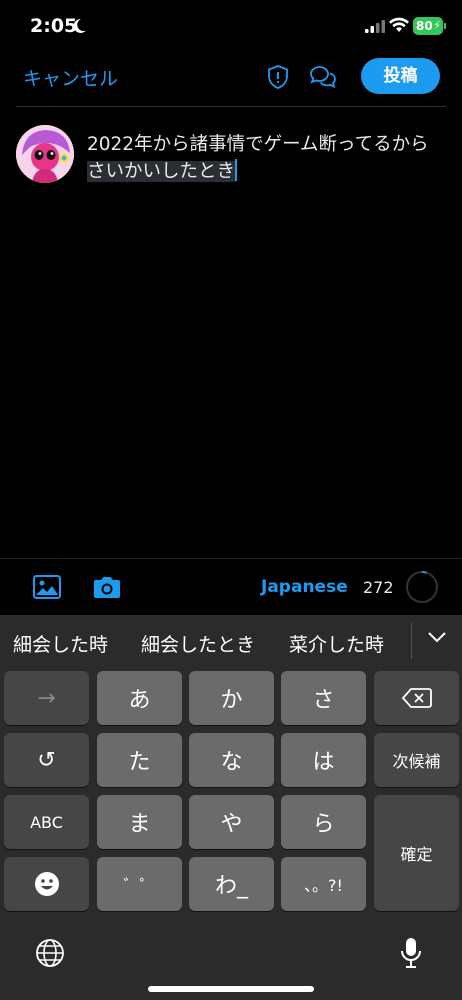  What do you see at coordinates (304, 587) in the screenshot?
I see `language-label: Japanese` at bounding box center [304, 587].